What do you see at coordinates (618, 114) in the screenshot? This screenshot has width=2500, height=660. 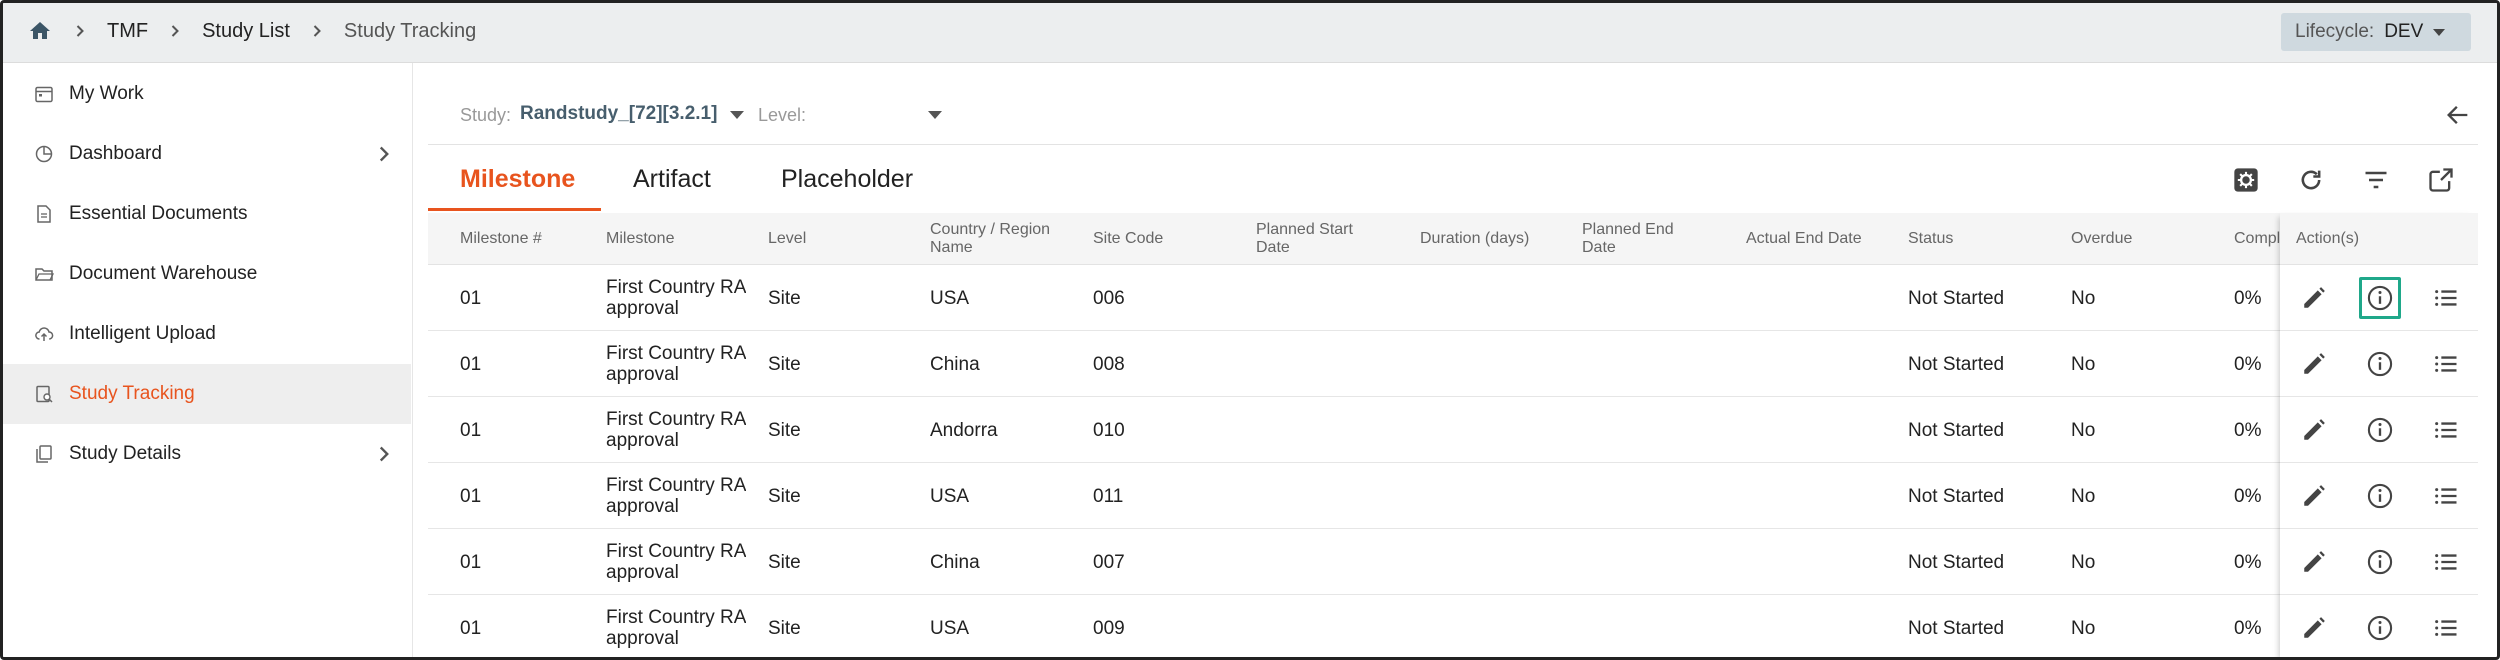 I see `study-select: Randstudy_[72][3.2.1]` at bounding box center [618, 114].